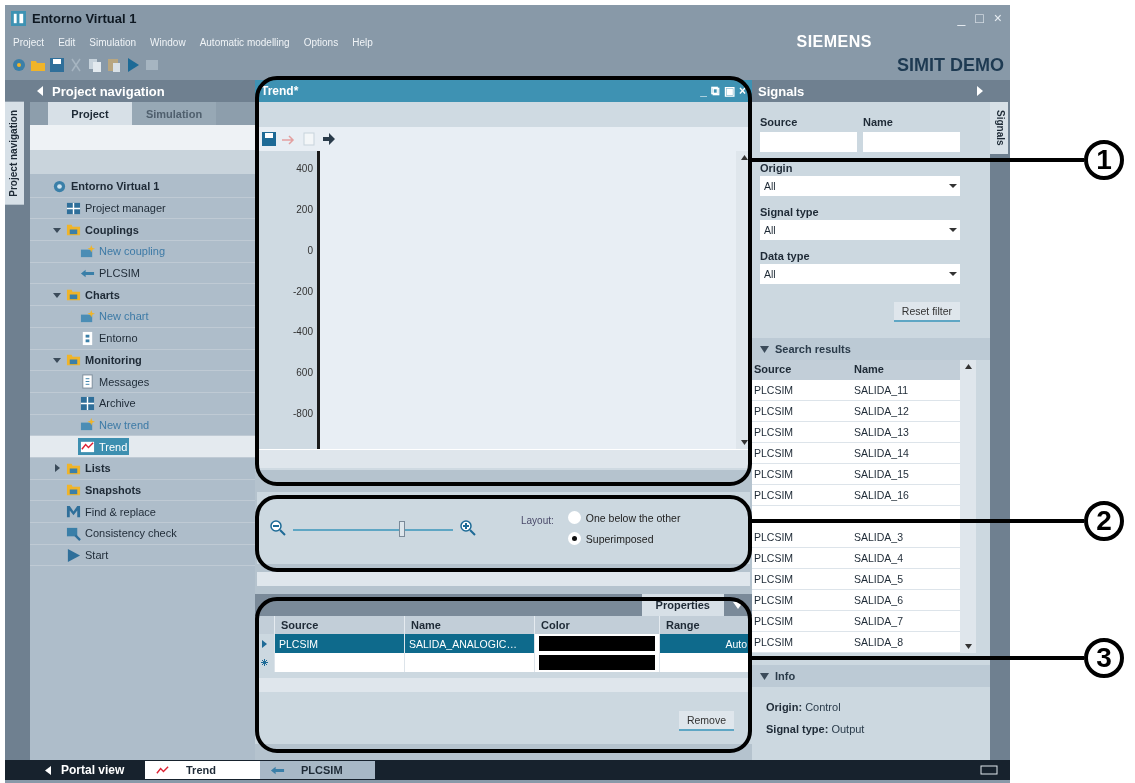 Image resolution: width=1135 pixels, height=783 pixels. I want to click on axis-label: -800, so click(303, 415).